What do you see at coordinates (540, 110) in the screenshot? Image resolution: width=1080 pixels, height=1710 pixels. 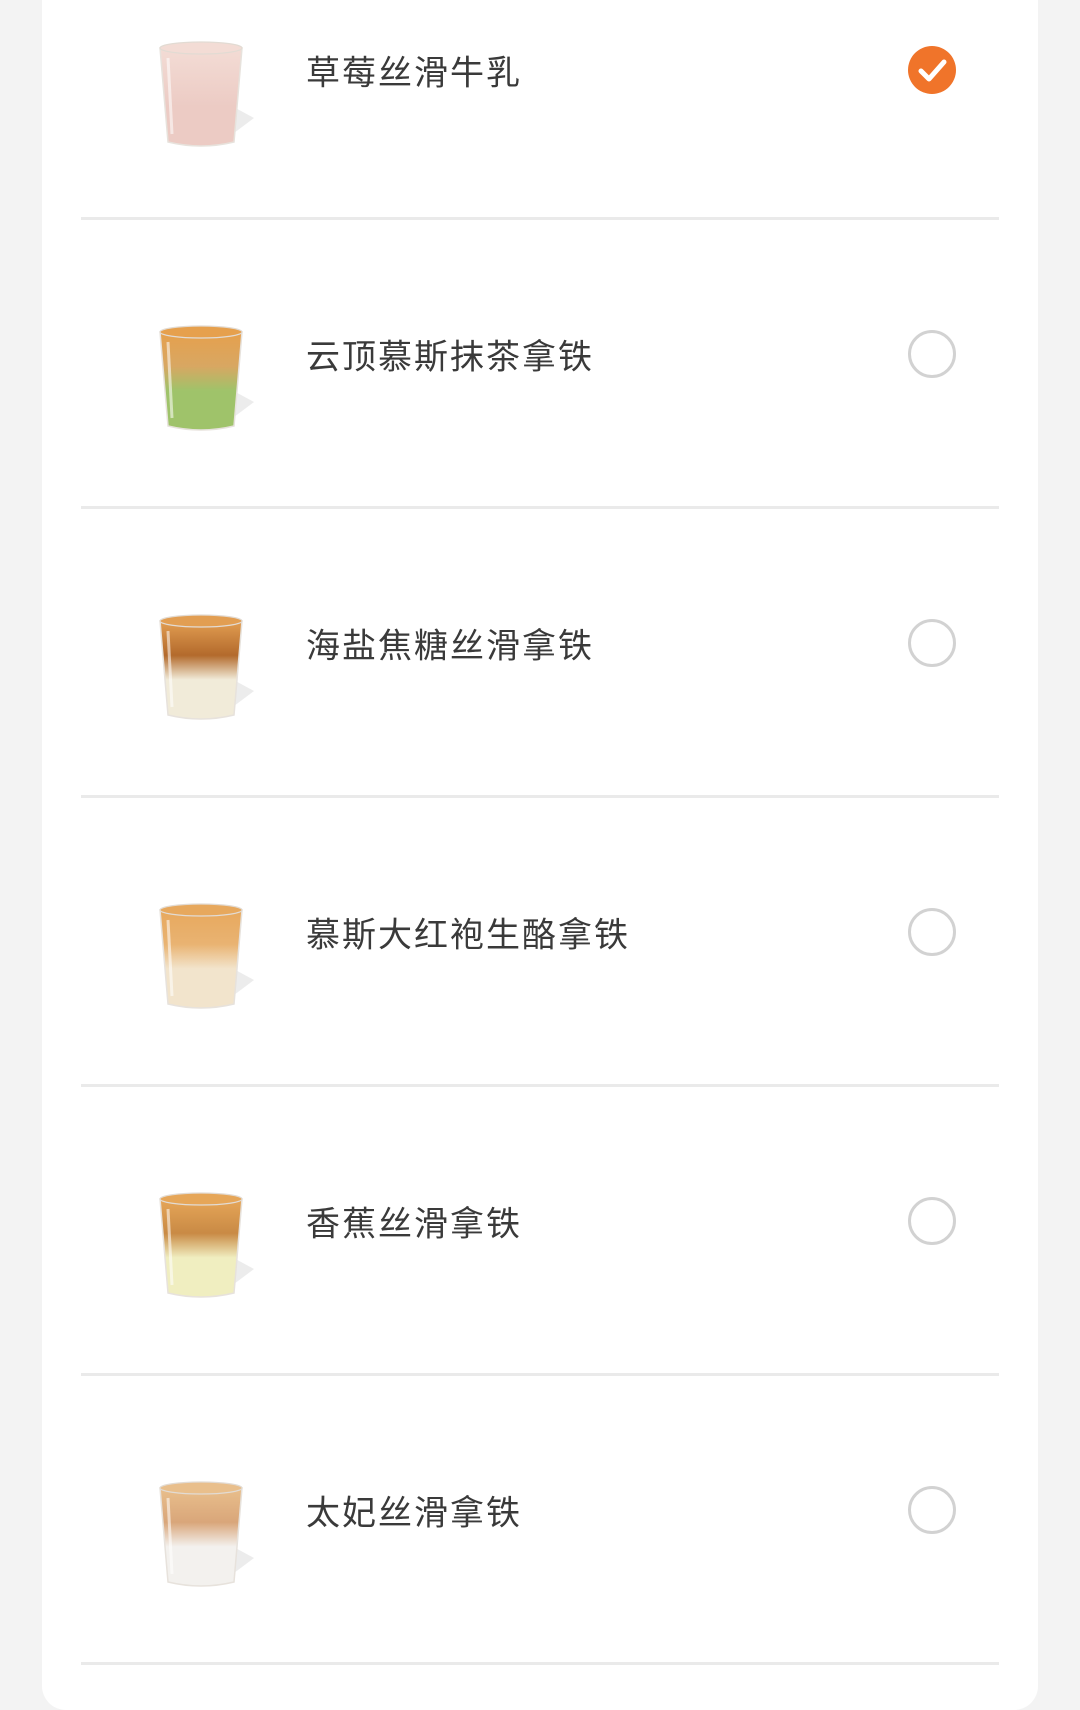 I see `drink-option-row: 草莓丝滑牛乳` at bounding box center [540, 110].